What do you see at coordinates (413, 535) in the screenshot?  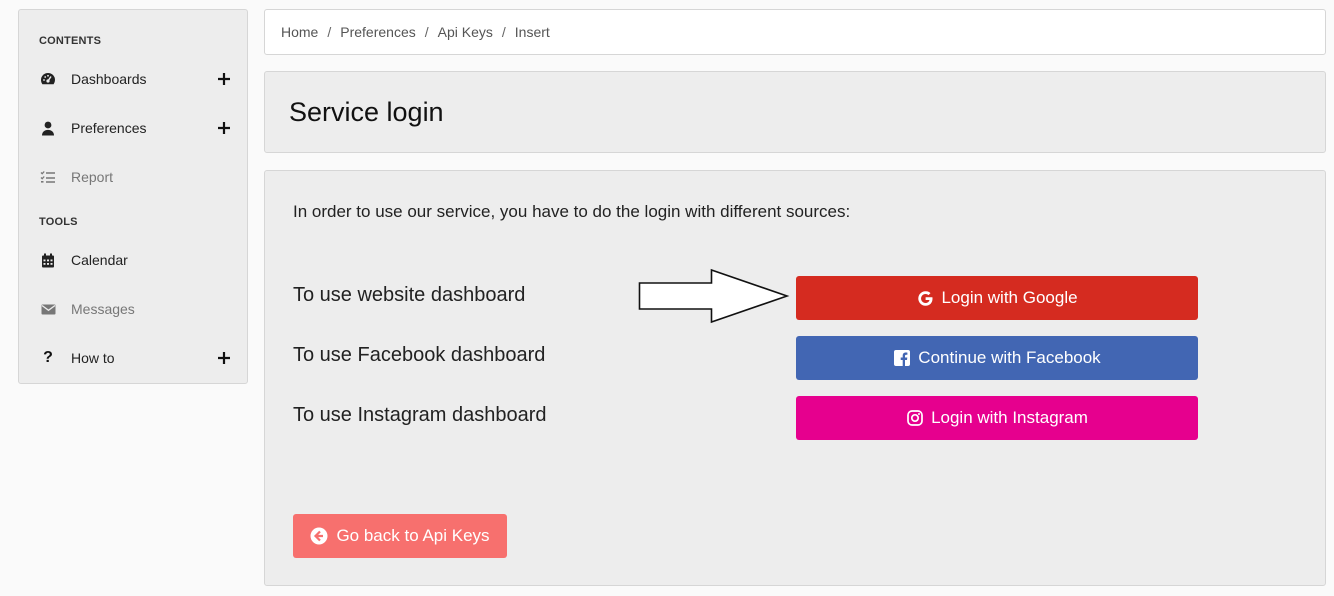 I see `go-back-label: Go back to Api Keys` at bounding box center [413, 535].